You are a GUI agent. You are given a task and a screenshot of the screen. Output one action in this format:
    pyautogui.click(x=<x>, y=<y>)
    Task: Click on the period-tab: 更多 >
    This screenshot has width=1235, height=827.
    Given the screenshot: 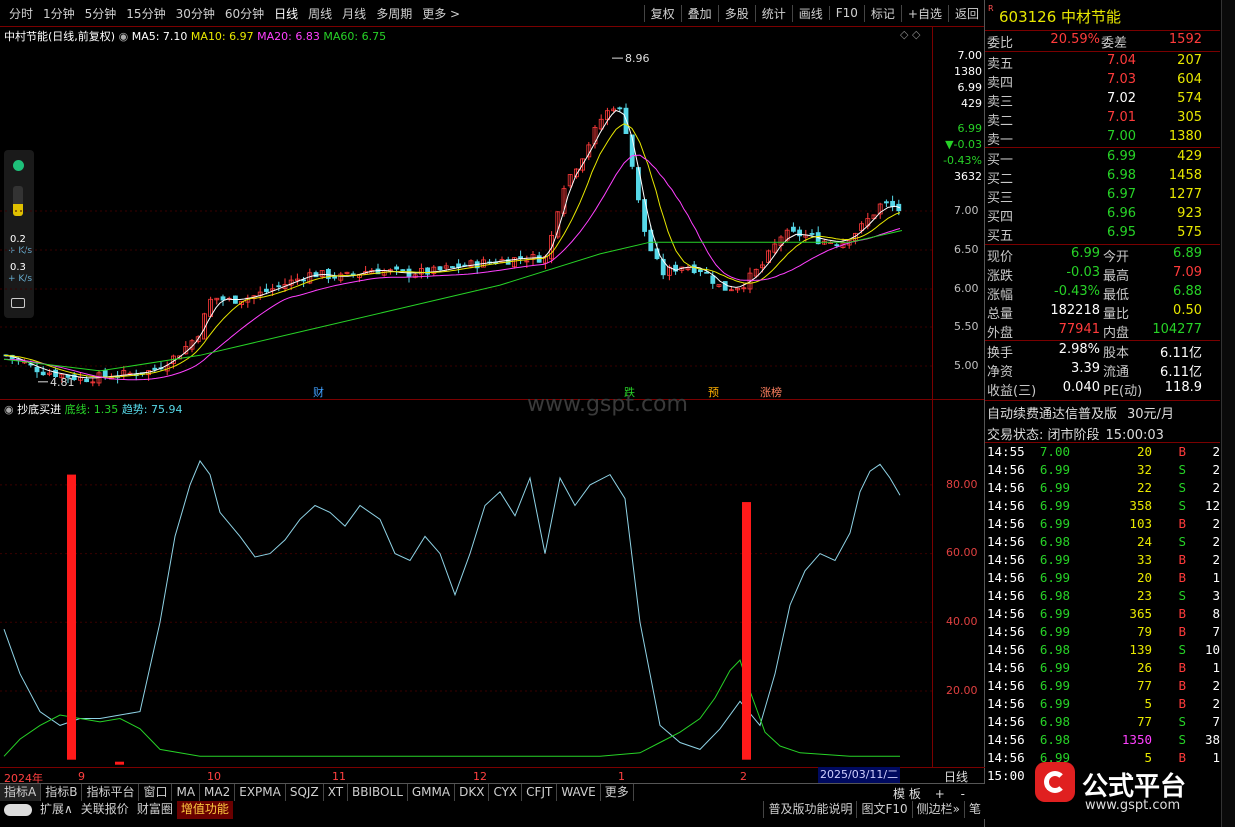 What is the action you would take?
    pyautogui.click(x=441, y=13)
    